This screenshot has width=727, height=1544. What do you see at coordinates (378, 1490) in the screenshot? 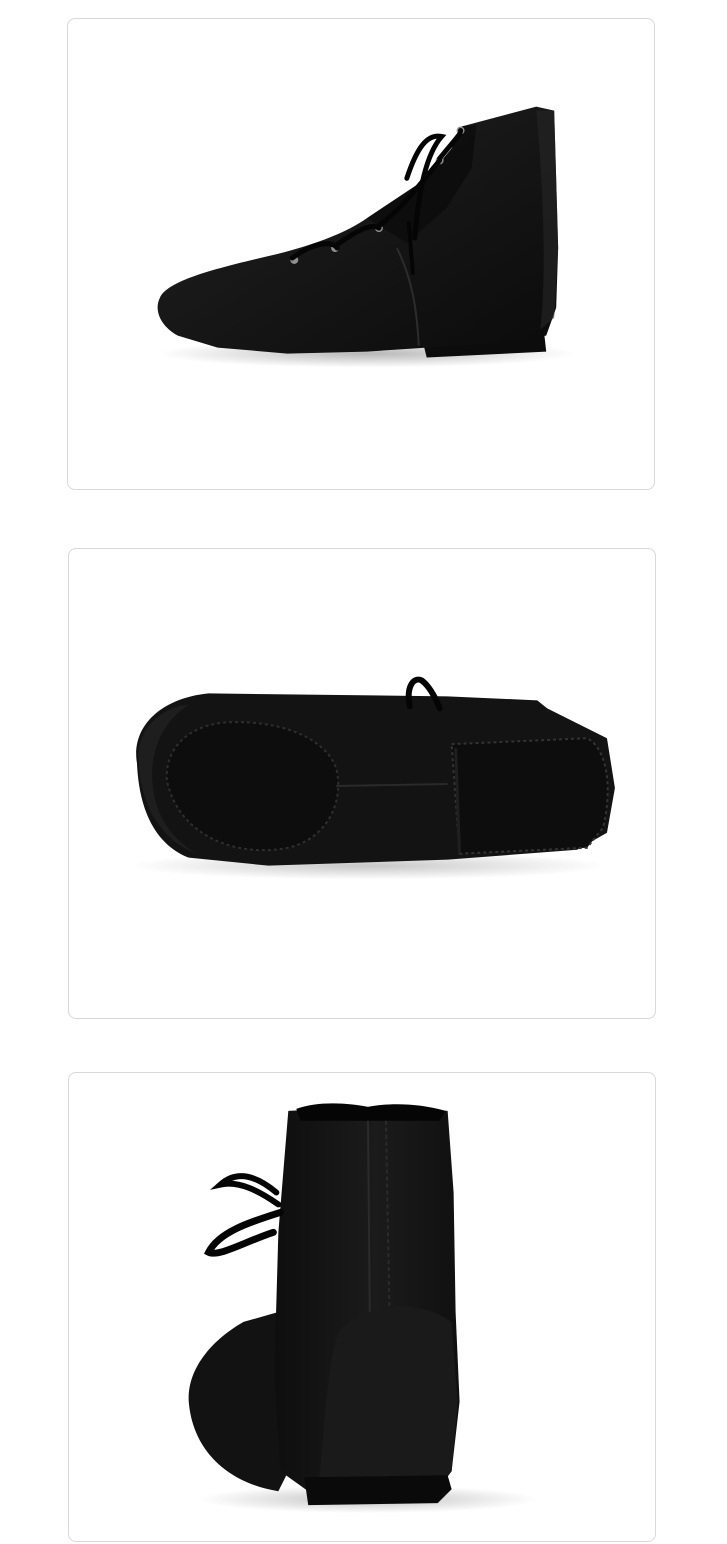
I see `heel-sole` at bounding box center [378, 1490].